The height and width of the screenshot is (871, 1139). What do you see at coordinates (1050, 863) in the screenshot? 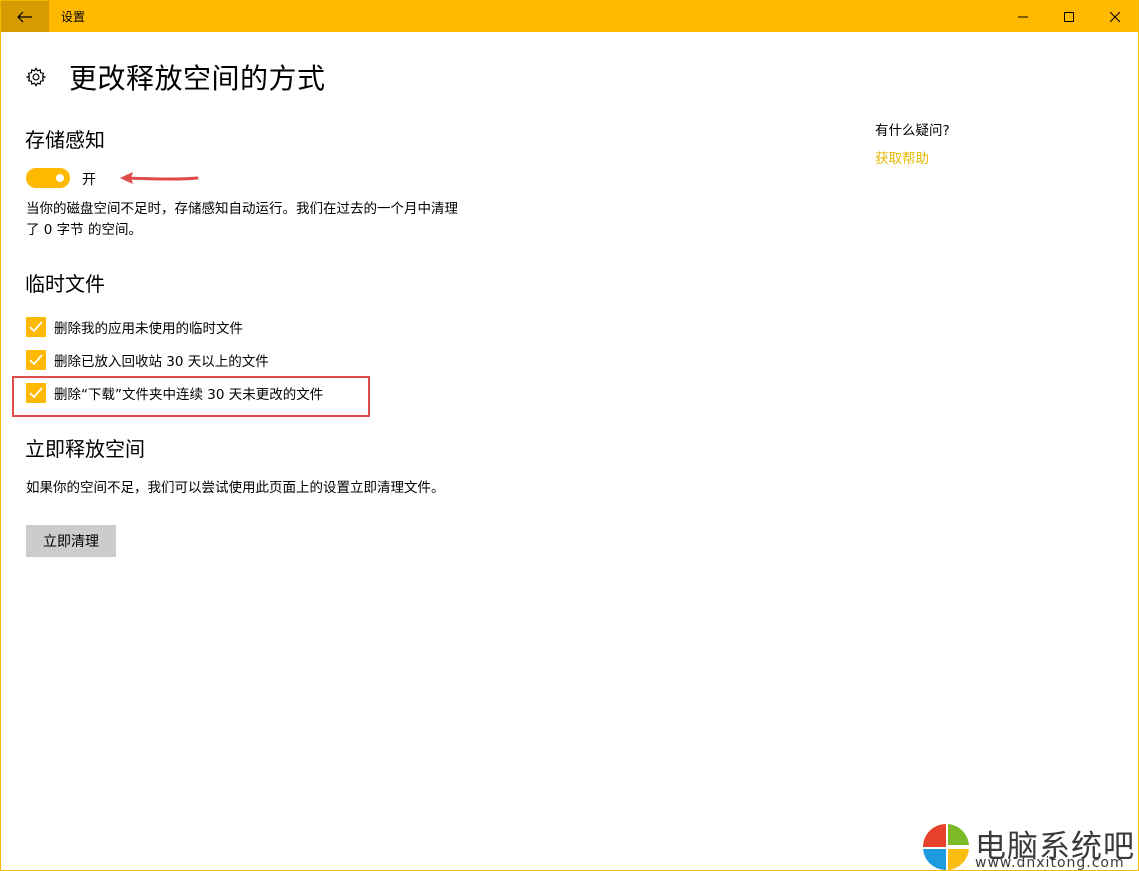
I see `watermark-url: www.dnxitong.com` at bounding box center [1050, 863].